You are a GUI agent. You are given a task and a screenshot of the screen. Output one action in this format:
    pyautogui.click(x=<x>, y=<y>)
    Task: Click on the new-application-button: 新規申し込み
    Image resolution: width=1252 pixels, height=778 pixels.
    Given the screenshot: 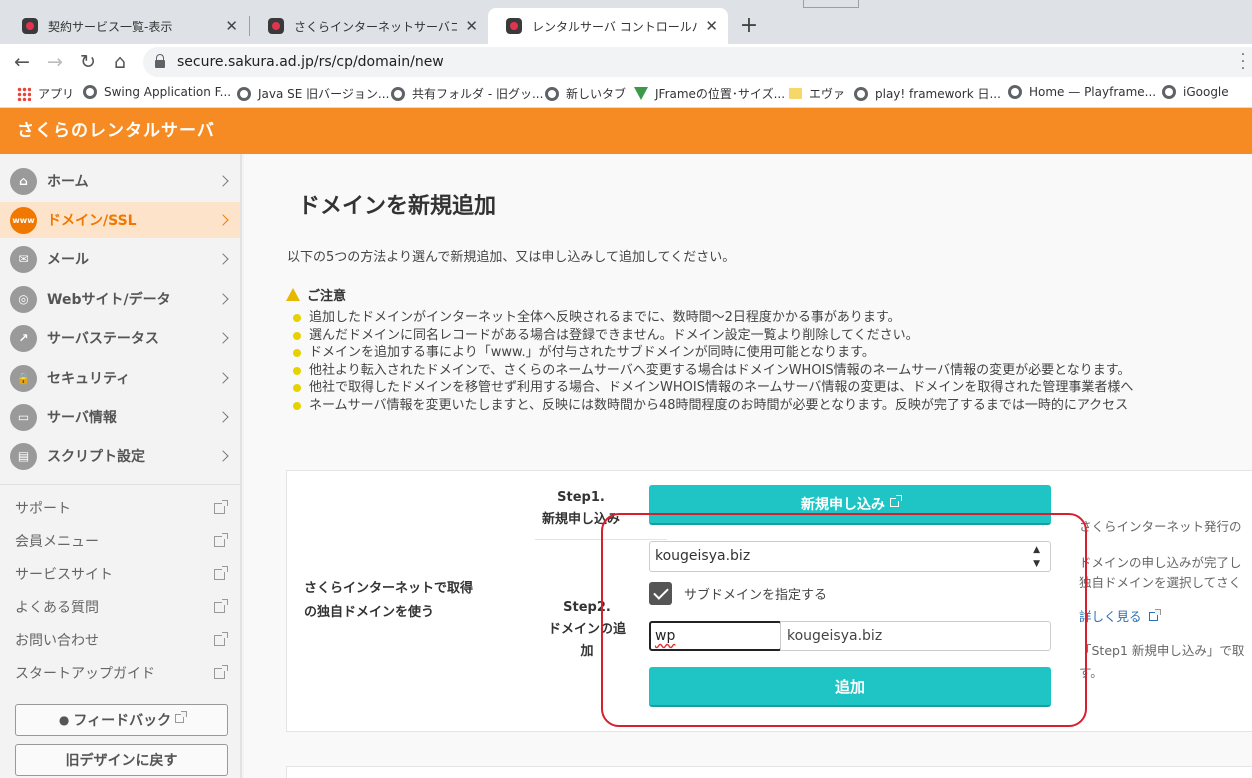 What is the action you would take?
    pyautogui.click(x=850, y=505)
    